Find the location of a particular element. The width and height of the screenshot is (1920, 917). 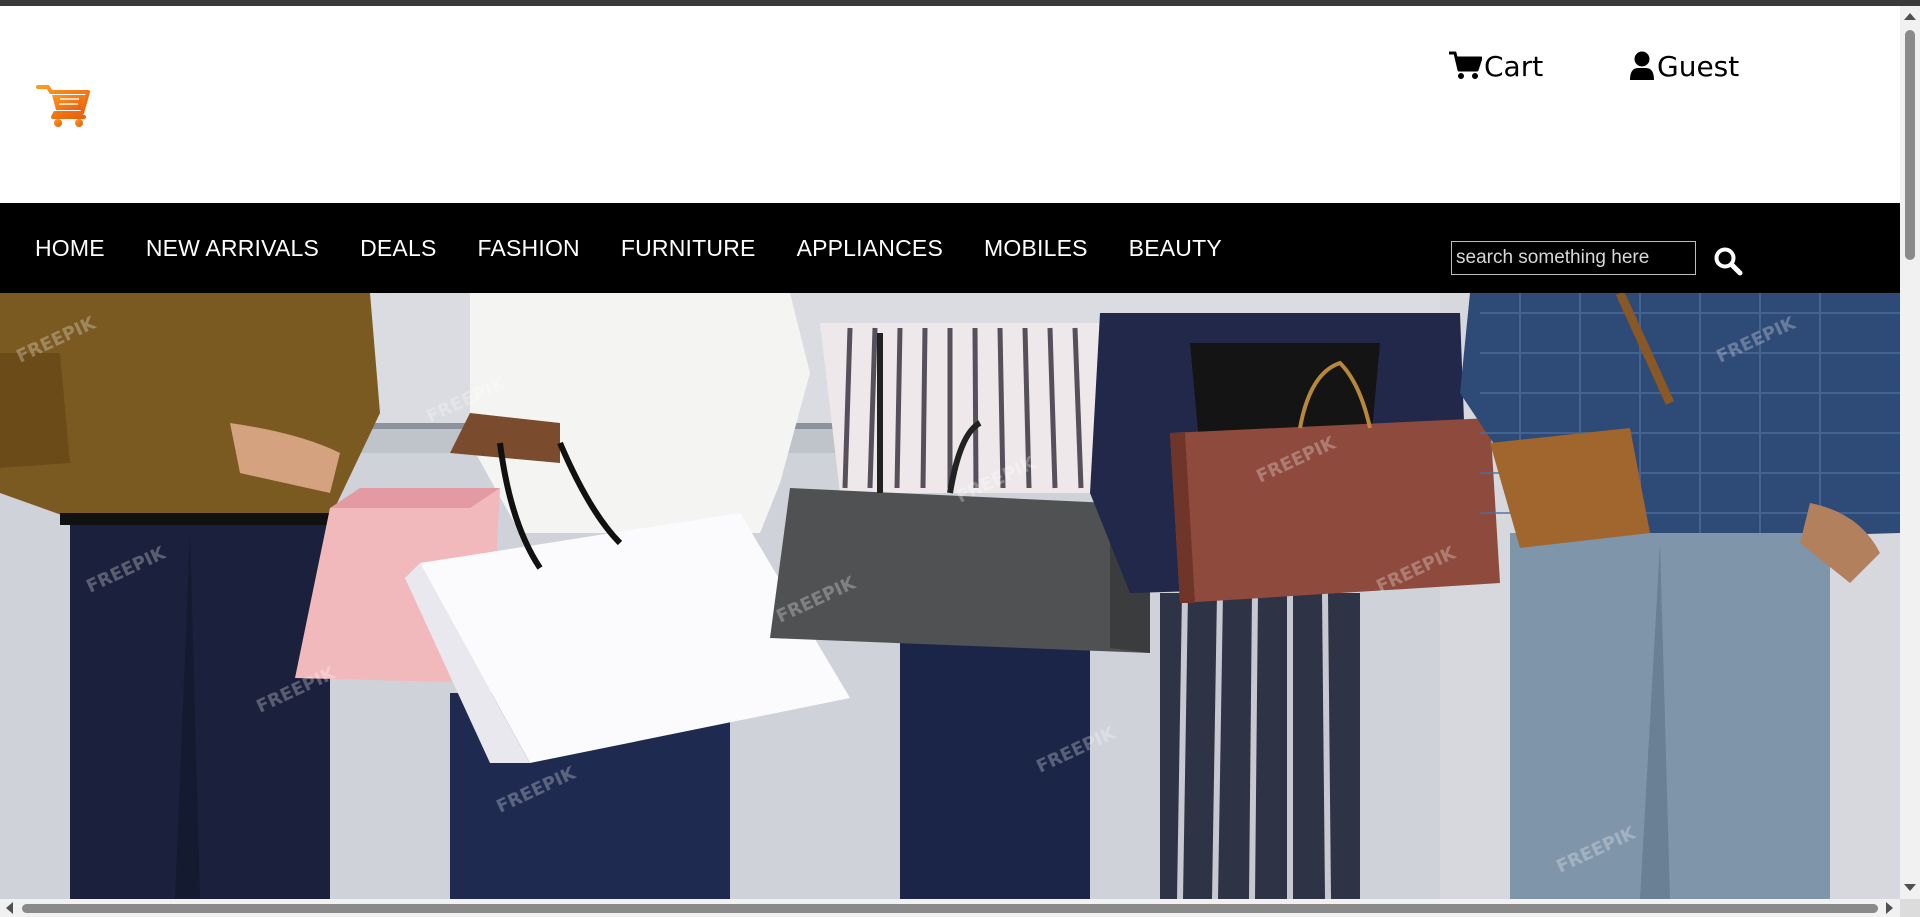

nav-item-fashion: FASHION is located at coordinates (529, 248).